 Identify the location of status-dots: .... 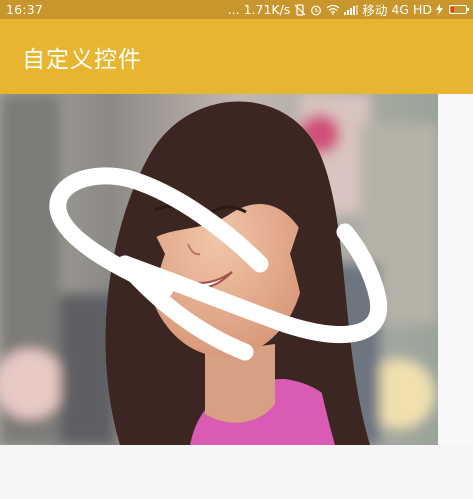
(233, 9).